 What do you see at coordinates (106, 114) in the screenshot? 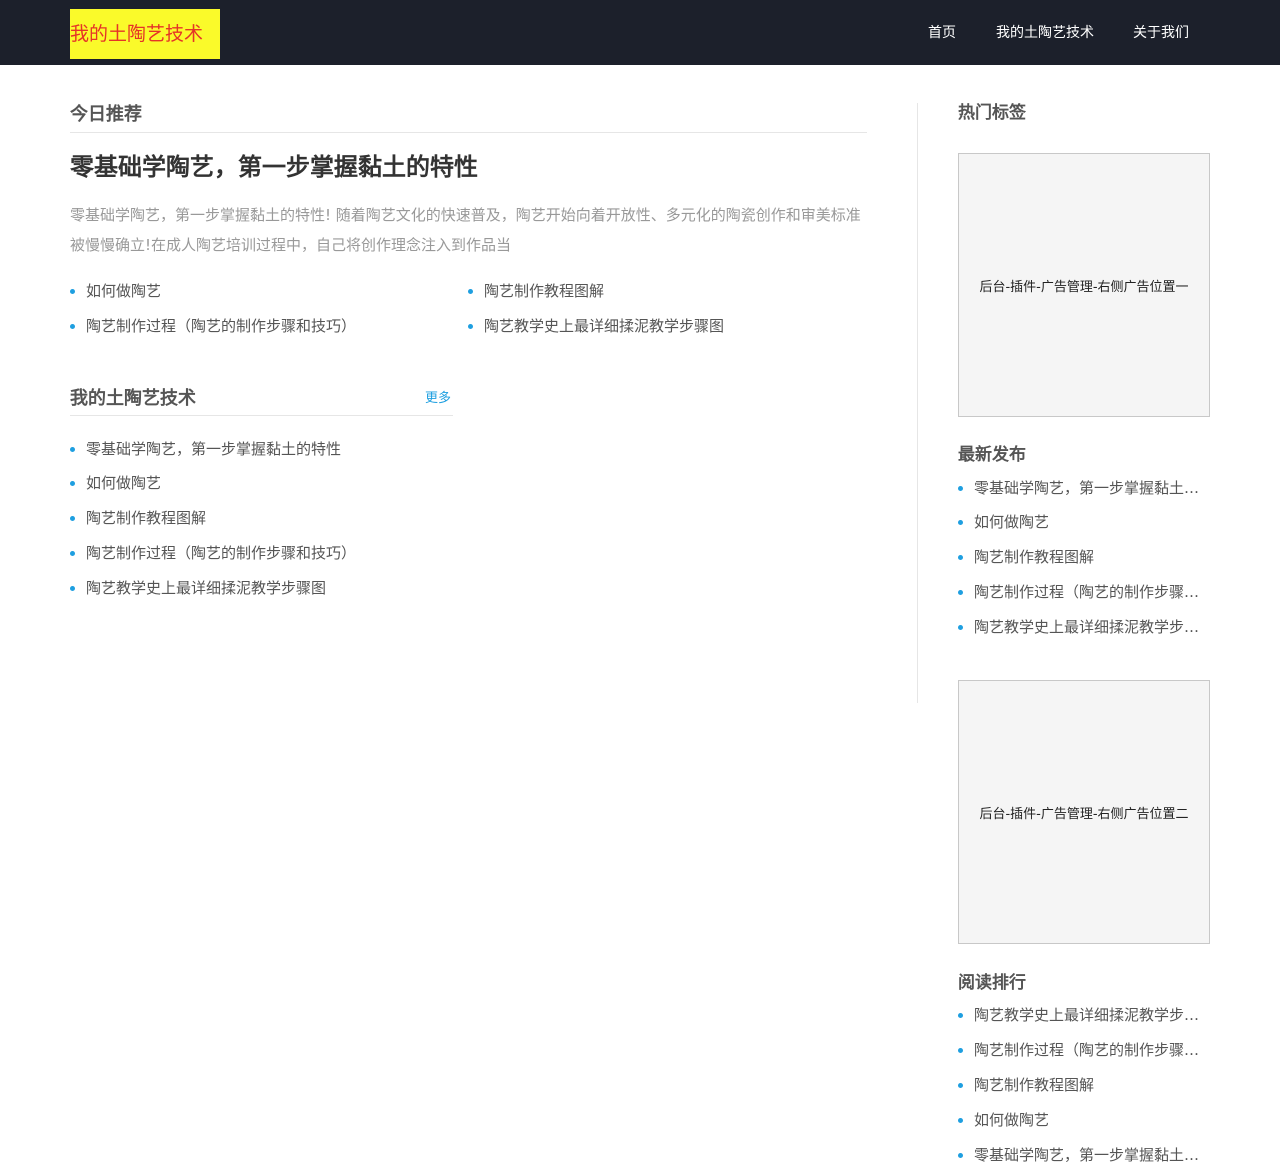
I see `recommend-section-title: 今日推荐` at bounding box center [106, 114].